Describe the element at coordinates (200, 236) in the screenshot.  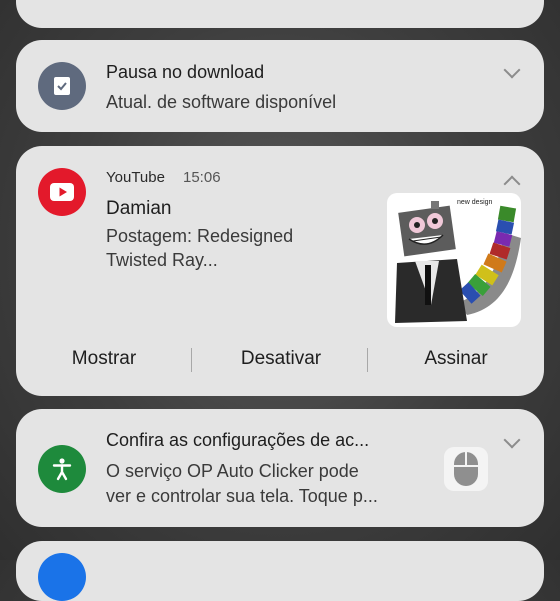
I see `notification-body-line1: Postagem: Redesigned` at that location.